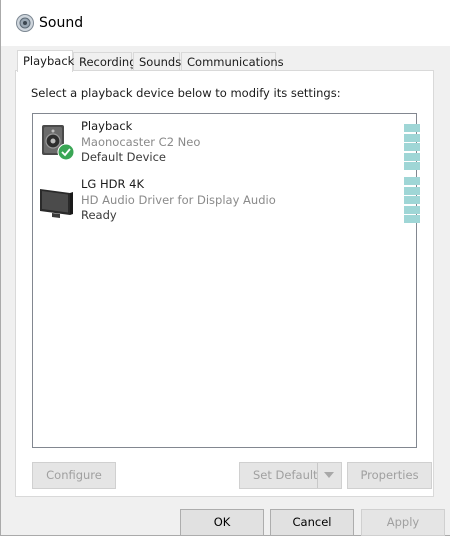 The width and height of the screenshot is (450, 536). I want to click on set-default-label: Set Default, so click(285, 475).